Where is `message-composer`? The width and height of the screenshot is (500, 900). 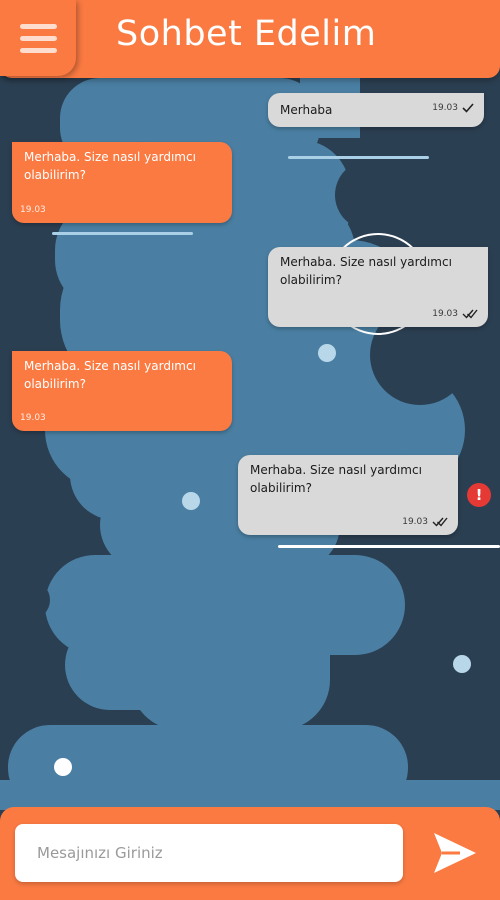
message-composer is located at coordinates (250, 853).